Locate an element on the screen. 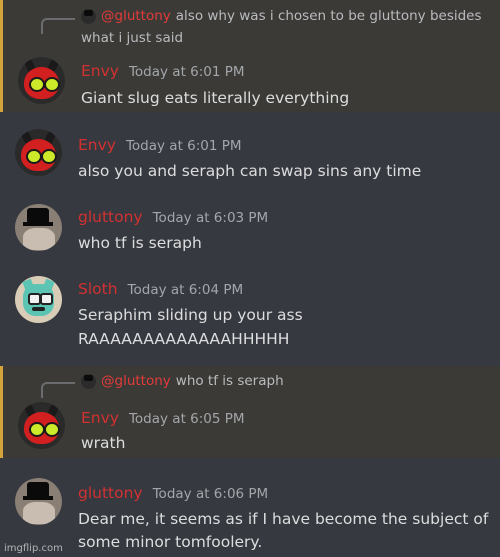 This screenshot has width=500, height=557. message-text: who tf is seraph is located at coordinates (140, 243).